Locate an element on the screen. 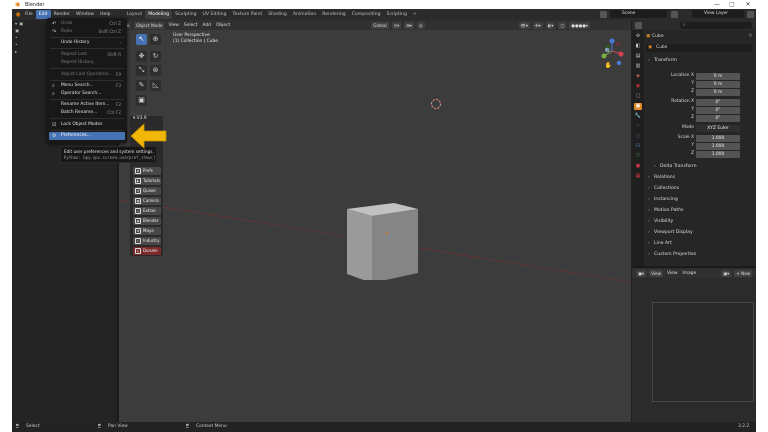 The width and height of the screenshot is (768, 432). menu-object: Object is located at coordinates (223, 25).